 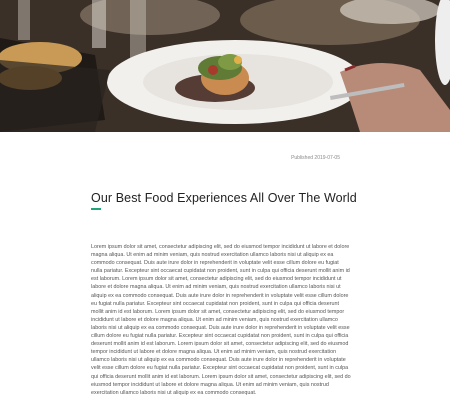 I want to click on title-accent-bar, so click(x=96, y=209).